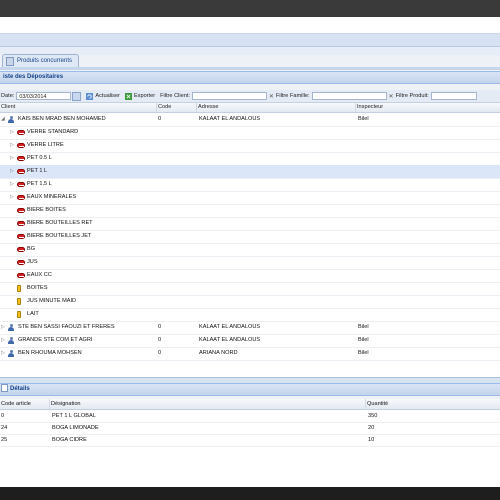  What do you see at coordinates (37, 288) in the screenshot?
I see `client-cell: BOITES` at bounding box center [37, 288].